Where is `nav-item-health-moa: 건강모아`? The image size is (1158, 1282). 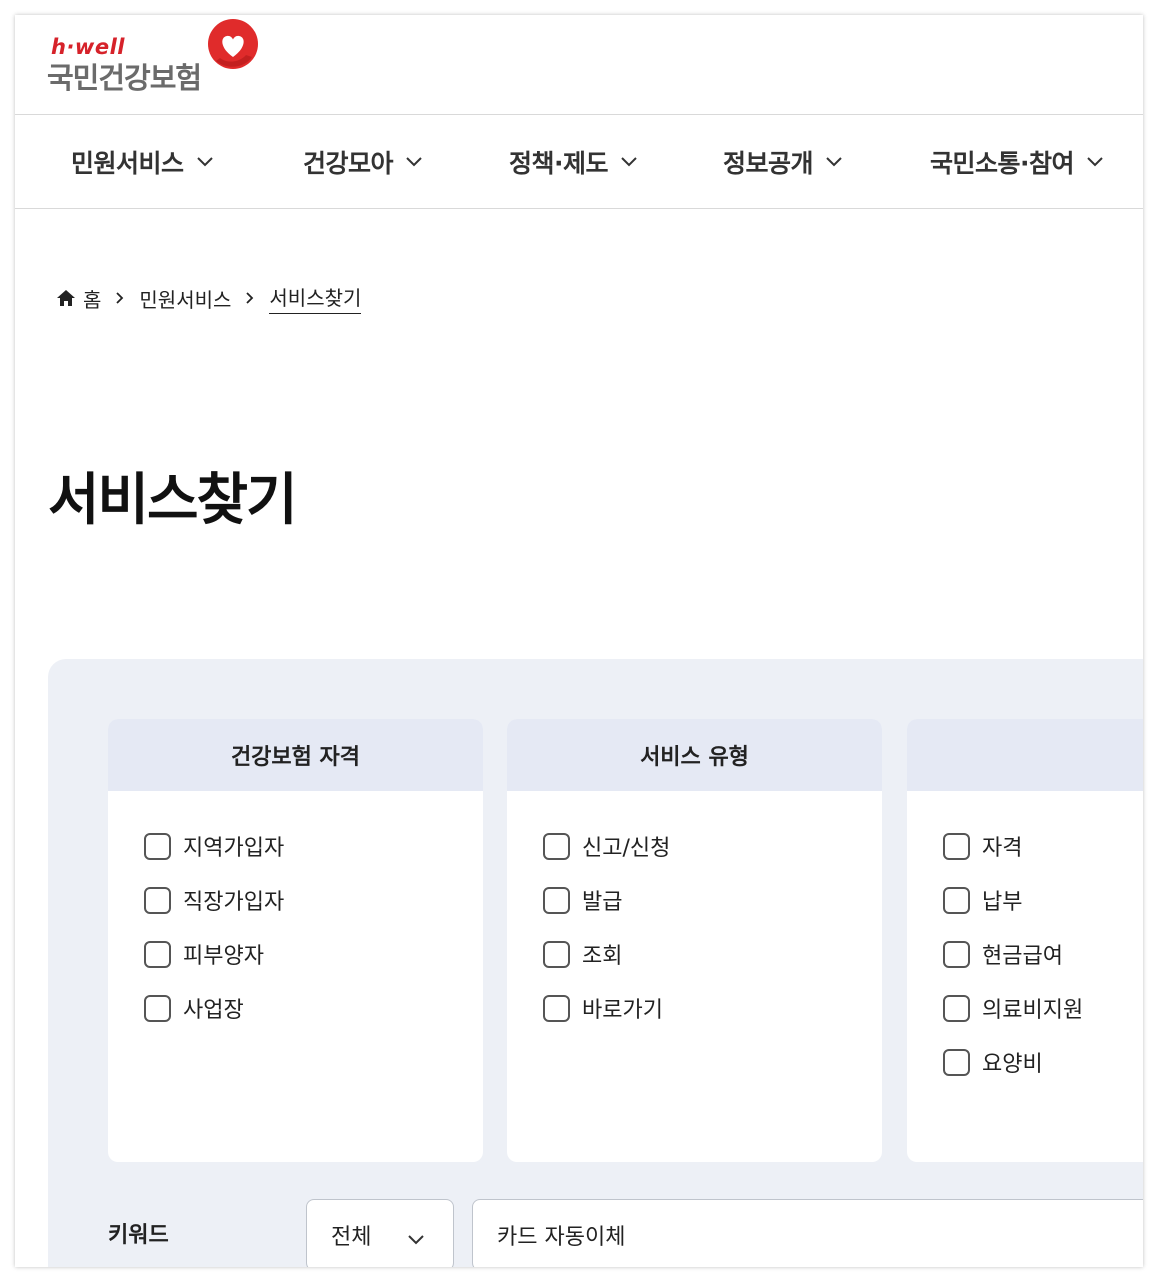
nav-item-health-moa: 건강모아 is located at coordinates (363, 161).